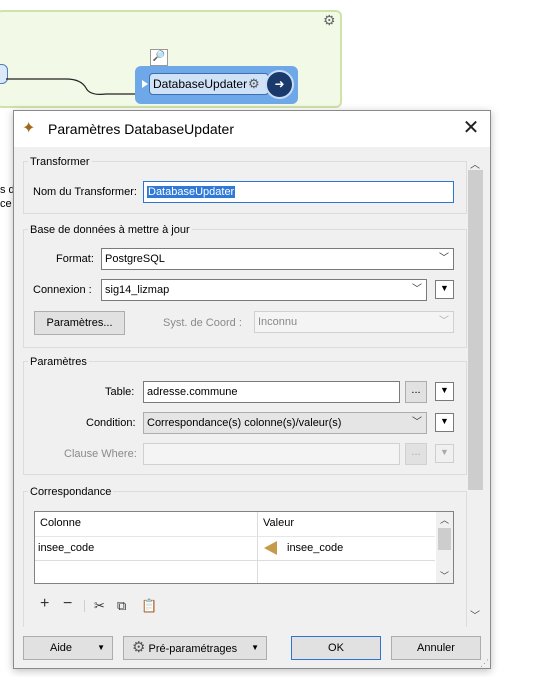 The height and width of the screenshot is (677, 552). I want to click on where-menu-button: ▼, so click(444, 453).